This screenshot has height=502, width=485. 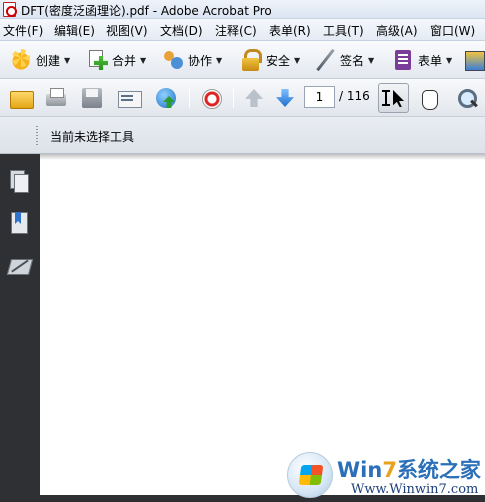 What do you see at coordinates (146, 11) in the screenshot?
I see `window-title: DFT(密度泛函理论).pdf - Adobe Acrobat Pro` at bounding box center [146, 11].